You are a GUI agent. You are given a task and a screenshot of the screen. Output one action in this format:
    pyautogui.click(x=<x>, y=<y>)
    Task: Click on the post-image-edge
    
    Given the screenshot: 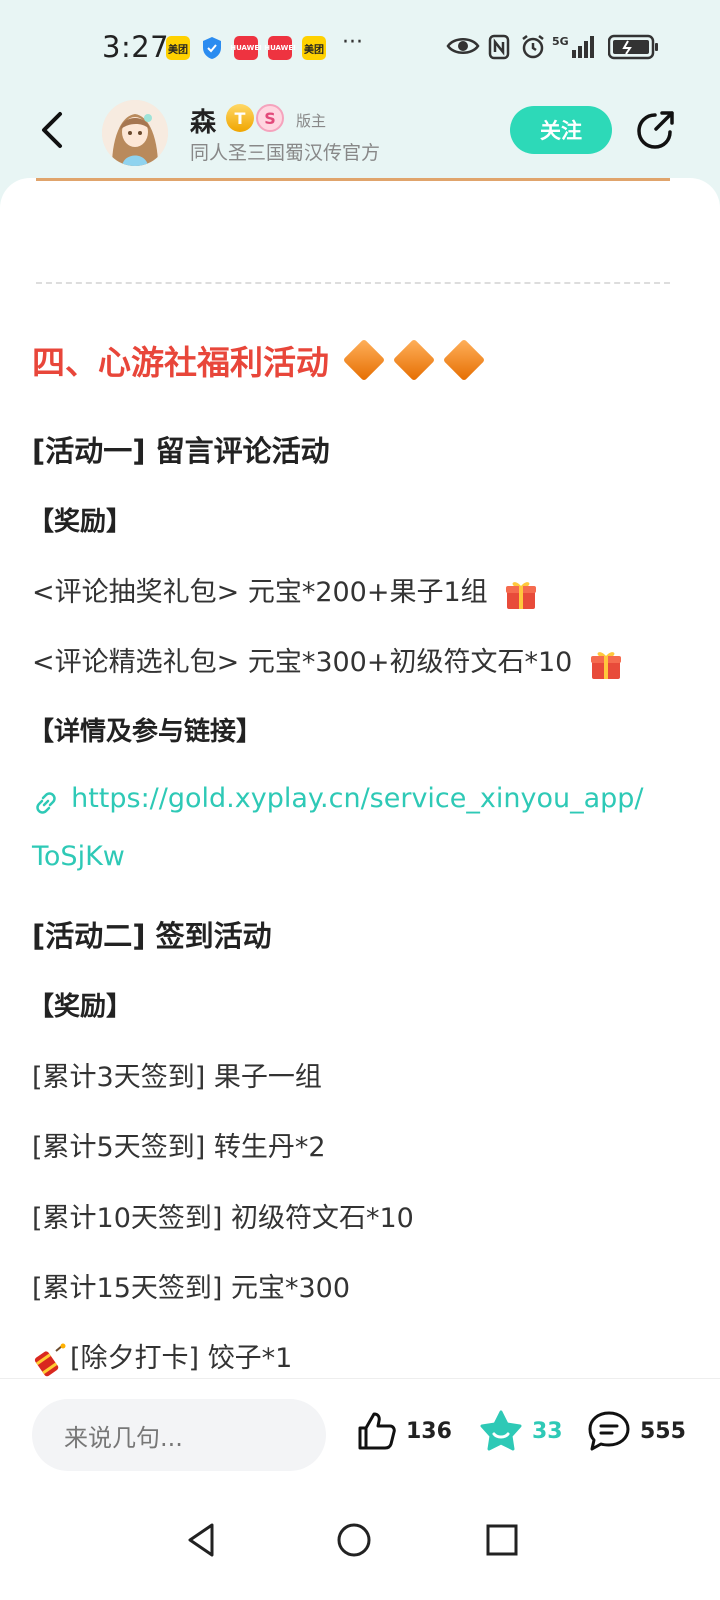 What is the action you would take?
    pyautogui.click(x=353, y=179)
    